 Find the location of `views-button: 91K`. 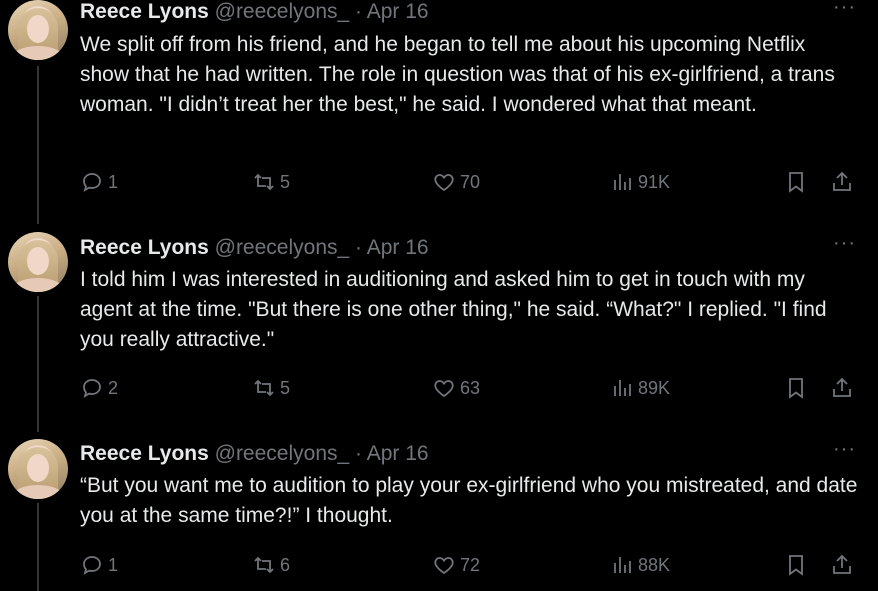

views-button: 91K is located at coordinates (640, 182).